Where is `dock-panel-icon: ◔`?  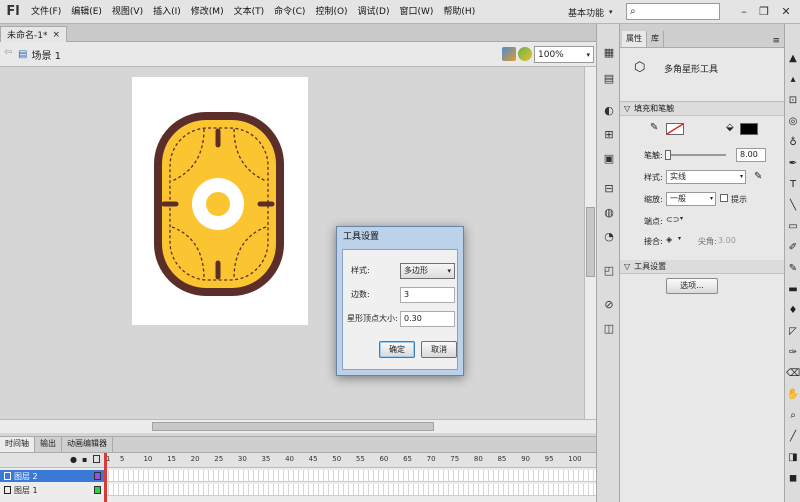 dock-panel-icon: ◔ is located at coordinates (609, 237).